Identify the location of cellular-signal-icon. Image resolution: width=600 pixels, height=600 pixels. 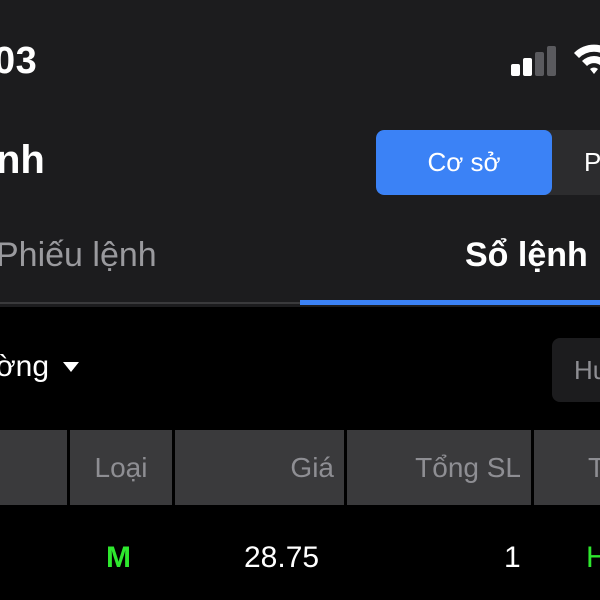
(535, 60).